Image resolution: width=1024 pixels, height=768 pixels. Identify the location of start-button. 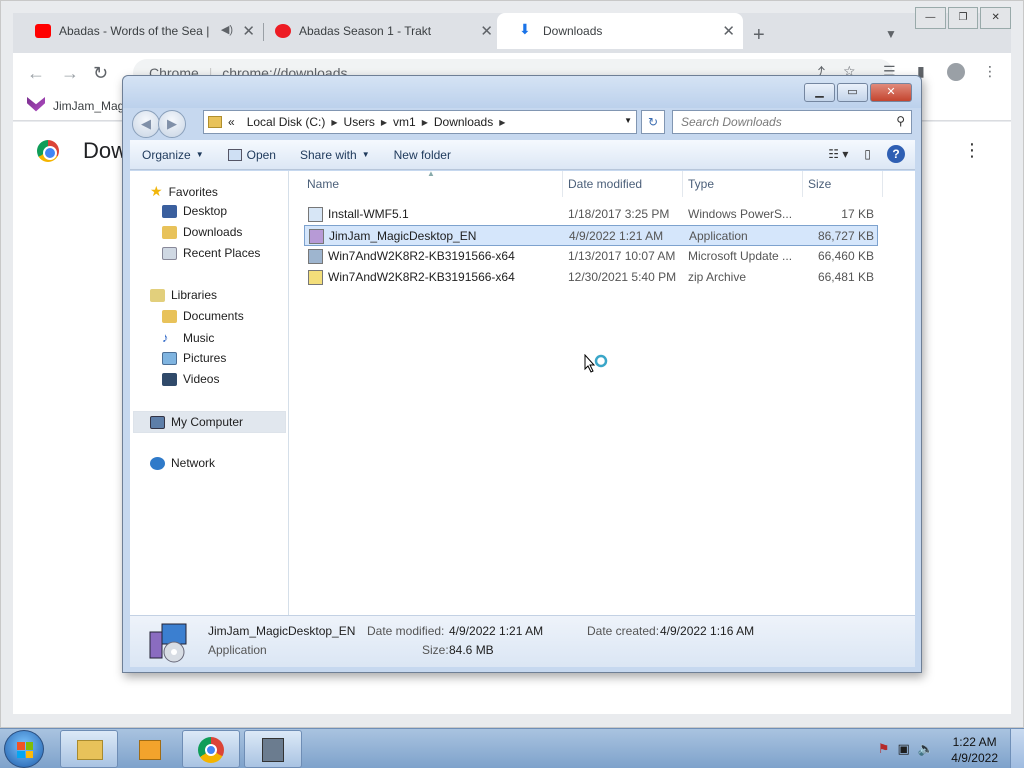
(24, 749).